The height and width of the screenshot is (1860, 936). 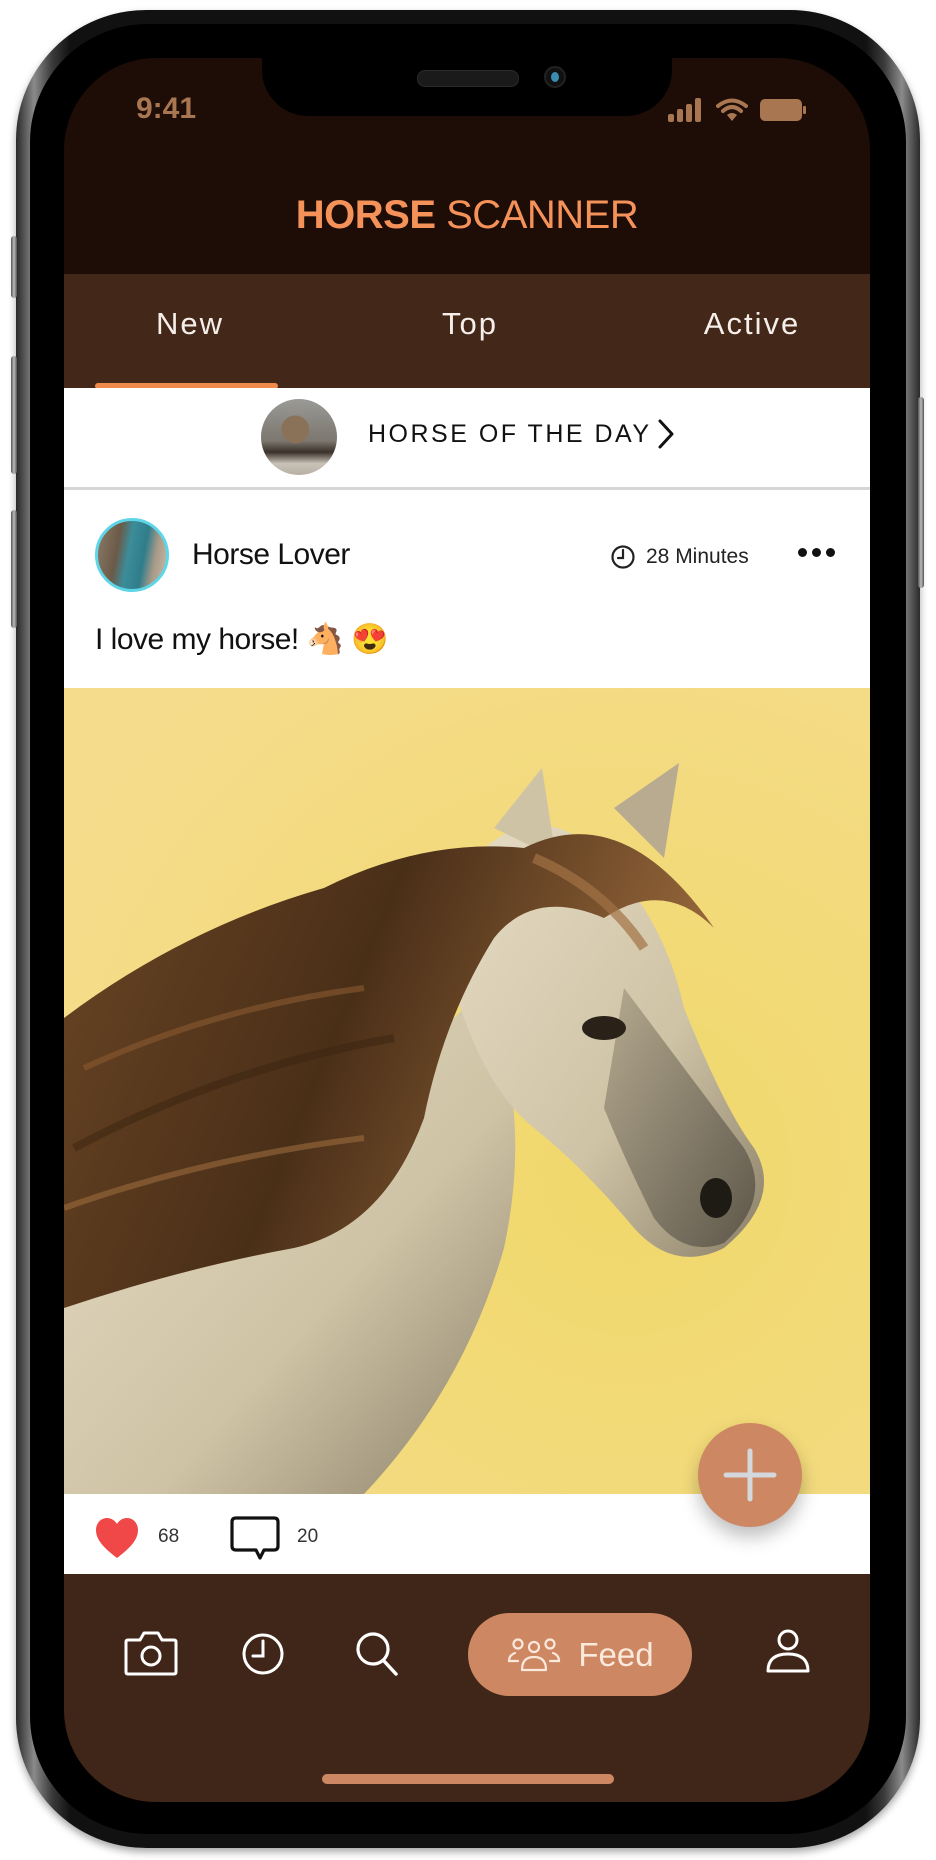 I want to click on more-options-button, so click(x=816, y=552).